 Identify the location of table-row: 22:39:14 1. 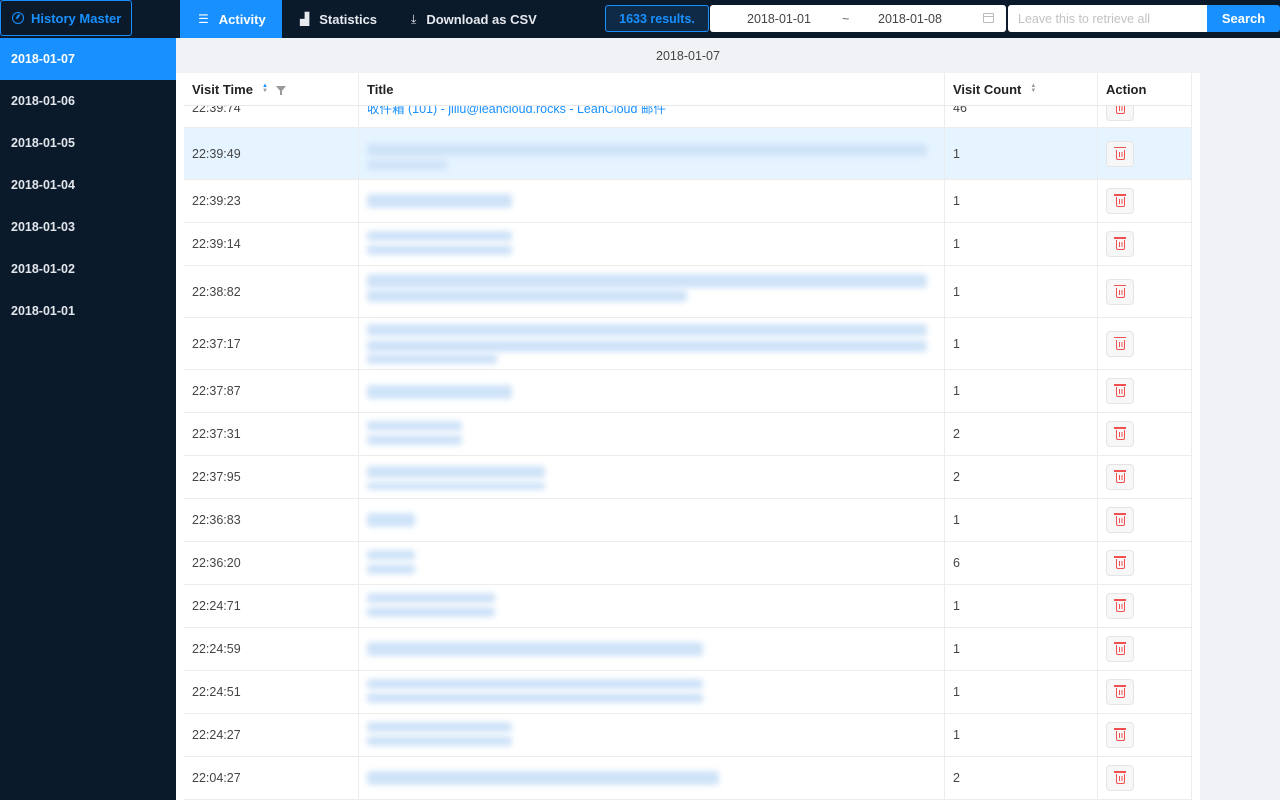
(688, 244).